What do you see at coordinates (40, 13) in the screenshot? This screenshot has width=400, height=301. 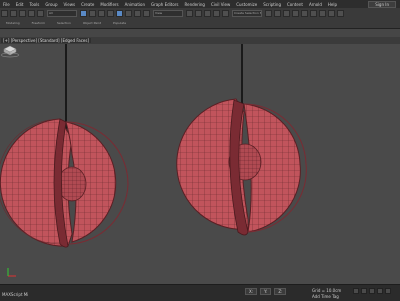 I see `bind-spacewarp-icon` at bounding box center [40, 13].